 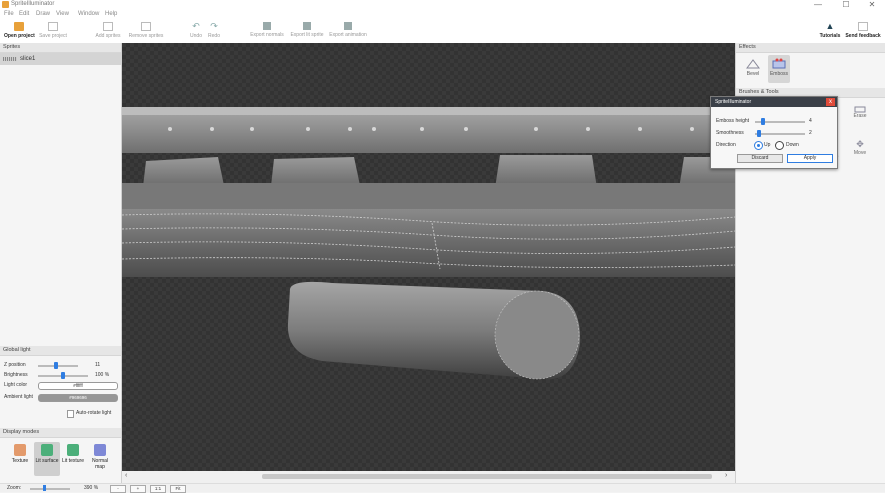 I want to click on z-position-slider, so click(x=58, y=366).